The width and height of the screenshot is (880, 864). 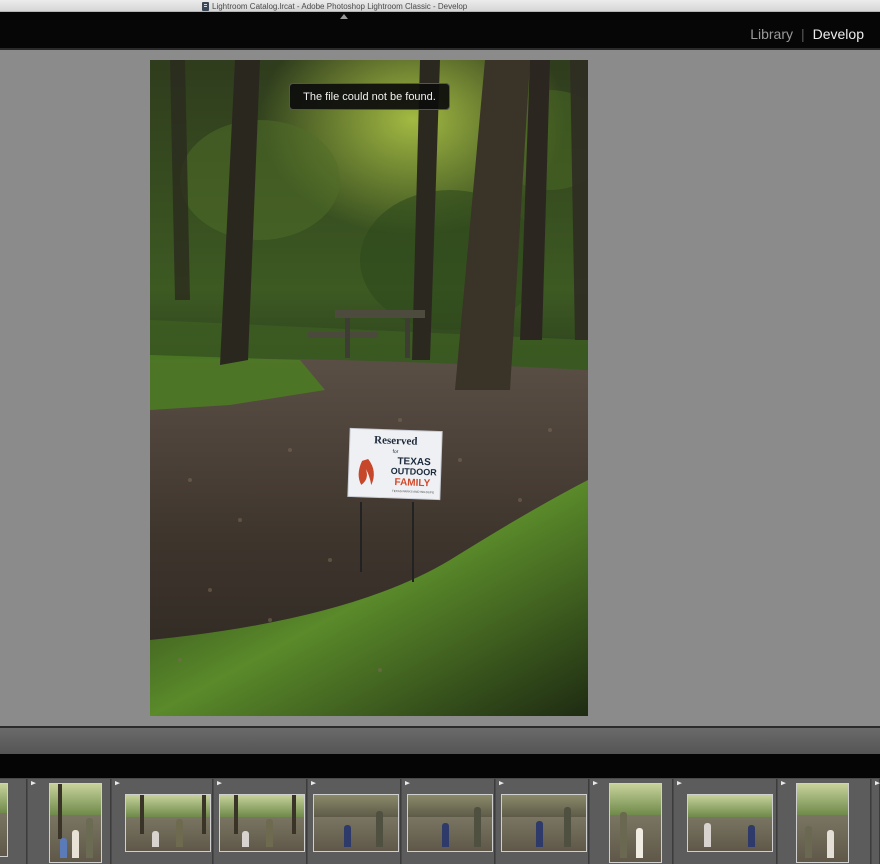 I want to click on sign-for-text: for, so click(x=395, y=452).